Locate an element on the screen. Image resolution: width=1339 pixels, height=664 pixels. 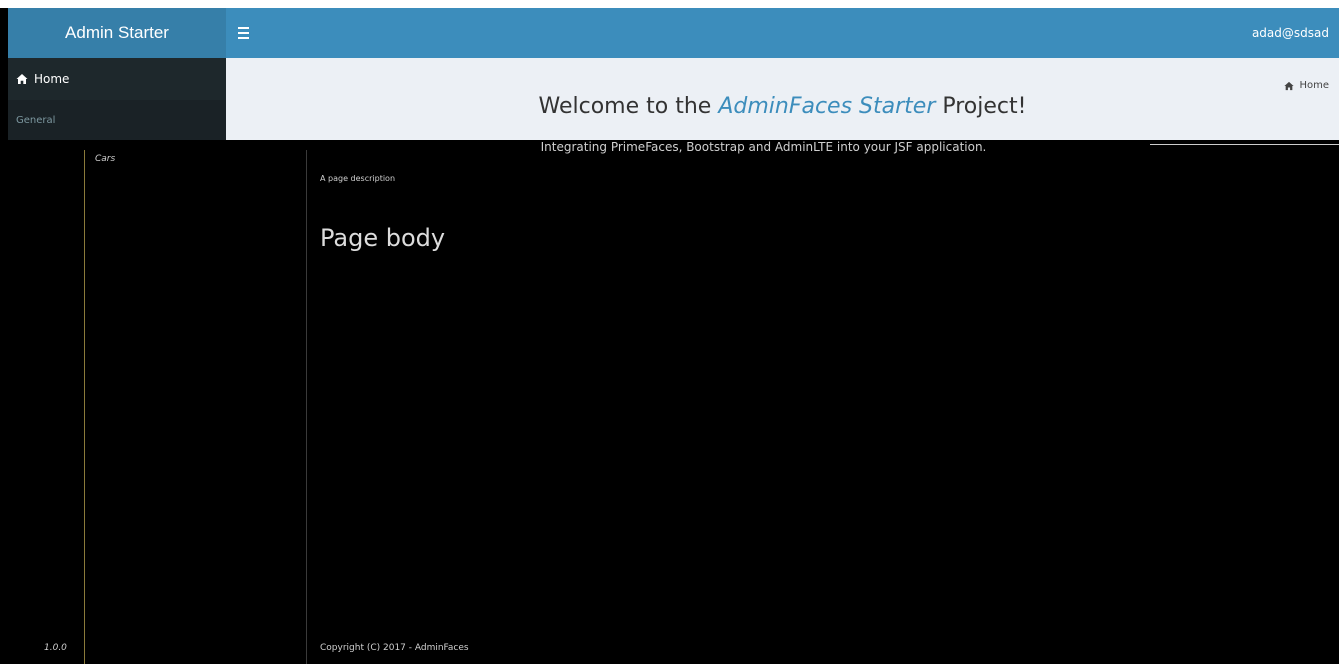
page-description: A page description is located at coordinates (357, 178).